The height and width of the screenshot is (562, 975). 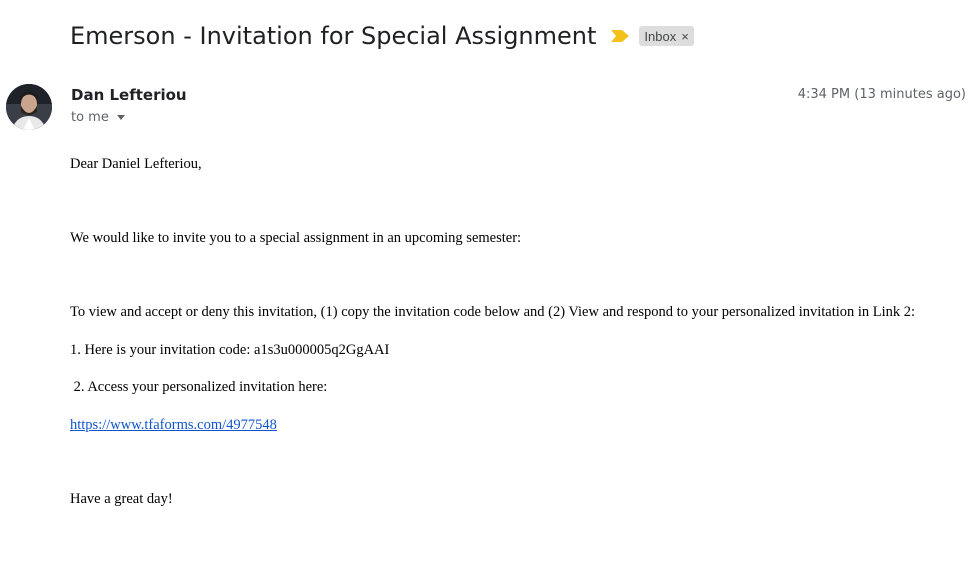 What do you see at coordinates (881, 94) in the screenshot?
I see `email-timestamp: 4:34 PM (13 minutes ago)` at bounding box center [881, 94].